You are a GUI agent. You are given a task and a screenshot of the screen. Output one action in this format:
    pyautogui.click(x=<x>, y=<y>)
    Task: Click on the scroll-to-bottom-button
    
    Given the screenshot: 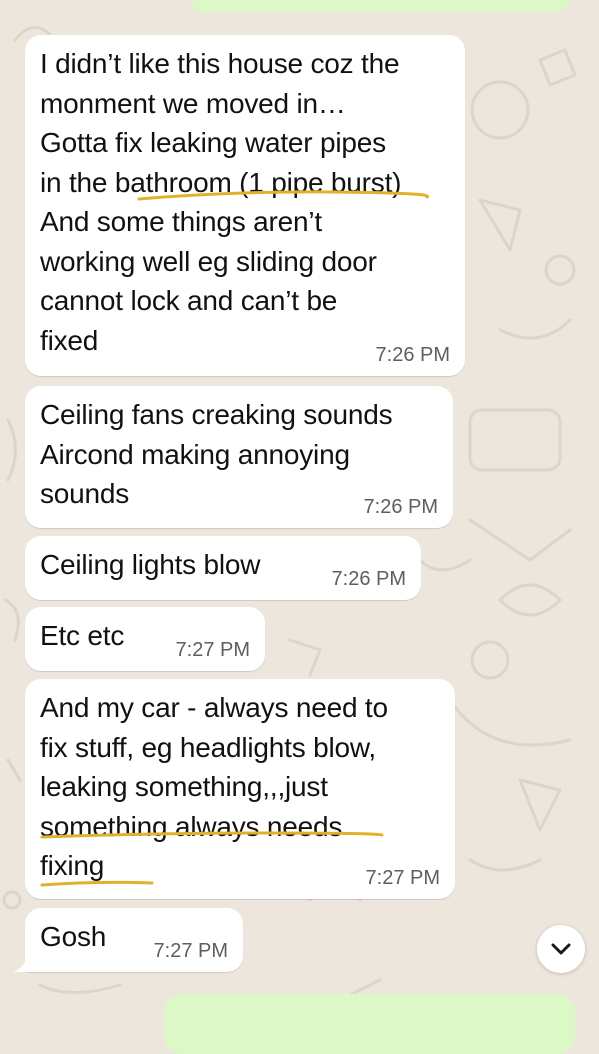 What is the action you would take?
    pyautogui.click(x=561, y=949)
    